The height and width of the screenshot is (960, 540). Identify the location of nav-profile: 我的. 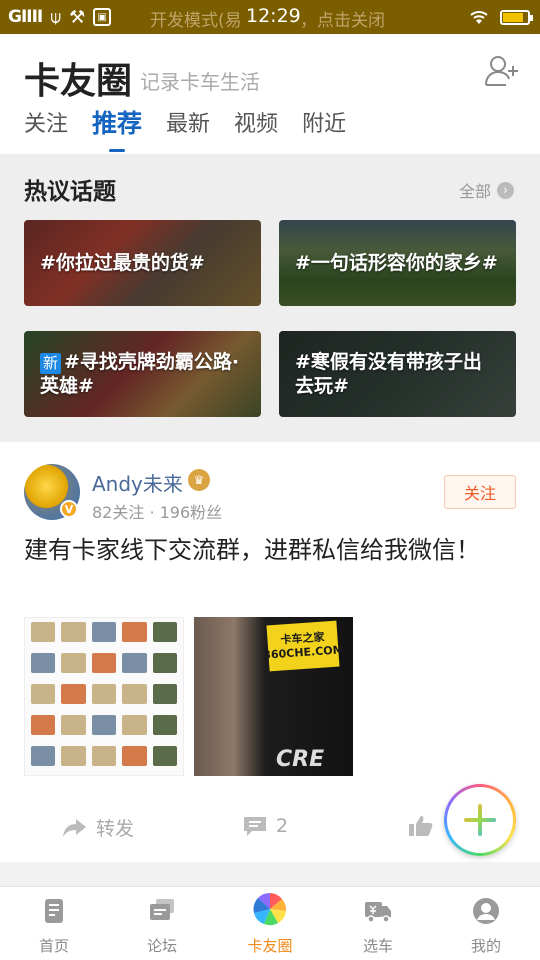
(486, 926).